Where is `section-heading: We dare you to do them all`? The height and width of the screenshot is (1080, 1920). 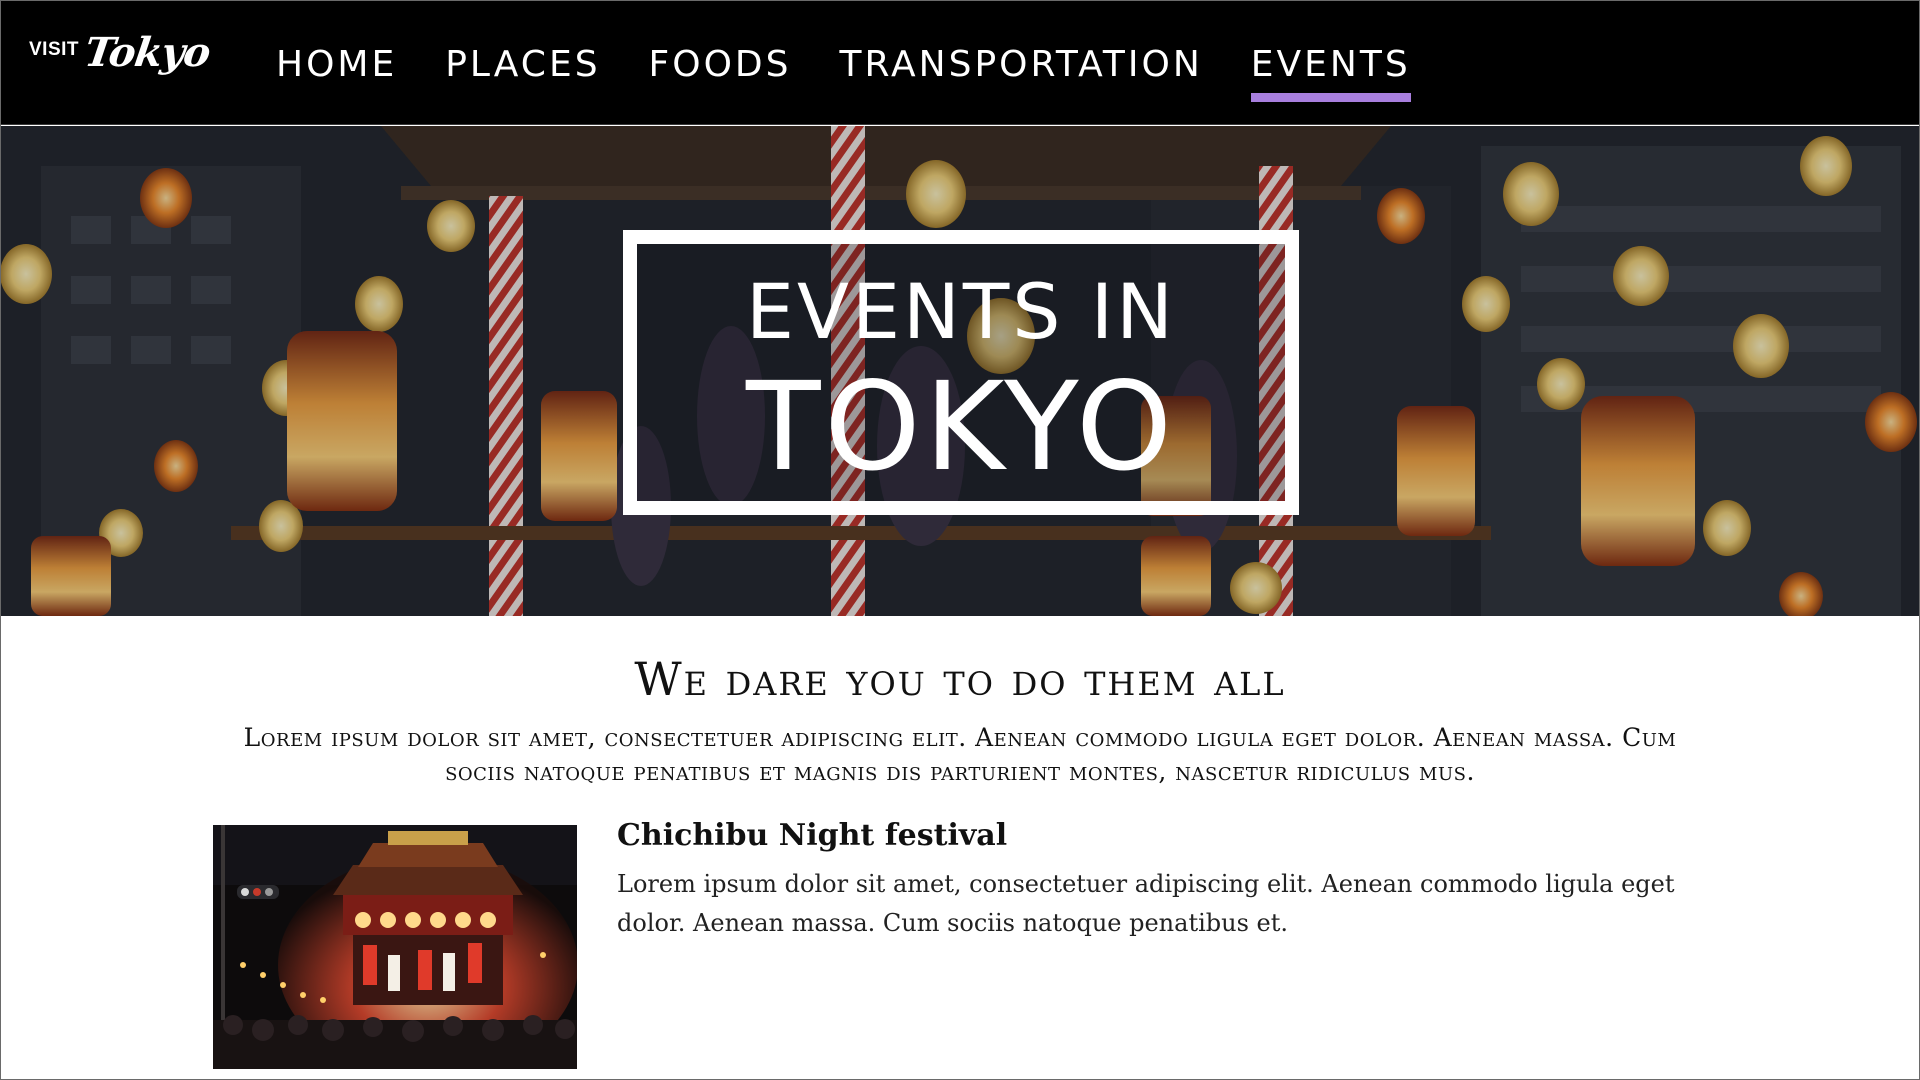 section-heading: We dare you to do them all is located at coordinates (960, 679).